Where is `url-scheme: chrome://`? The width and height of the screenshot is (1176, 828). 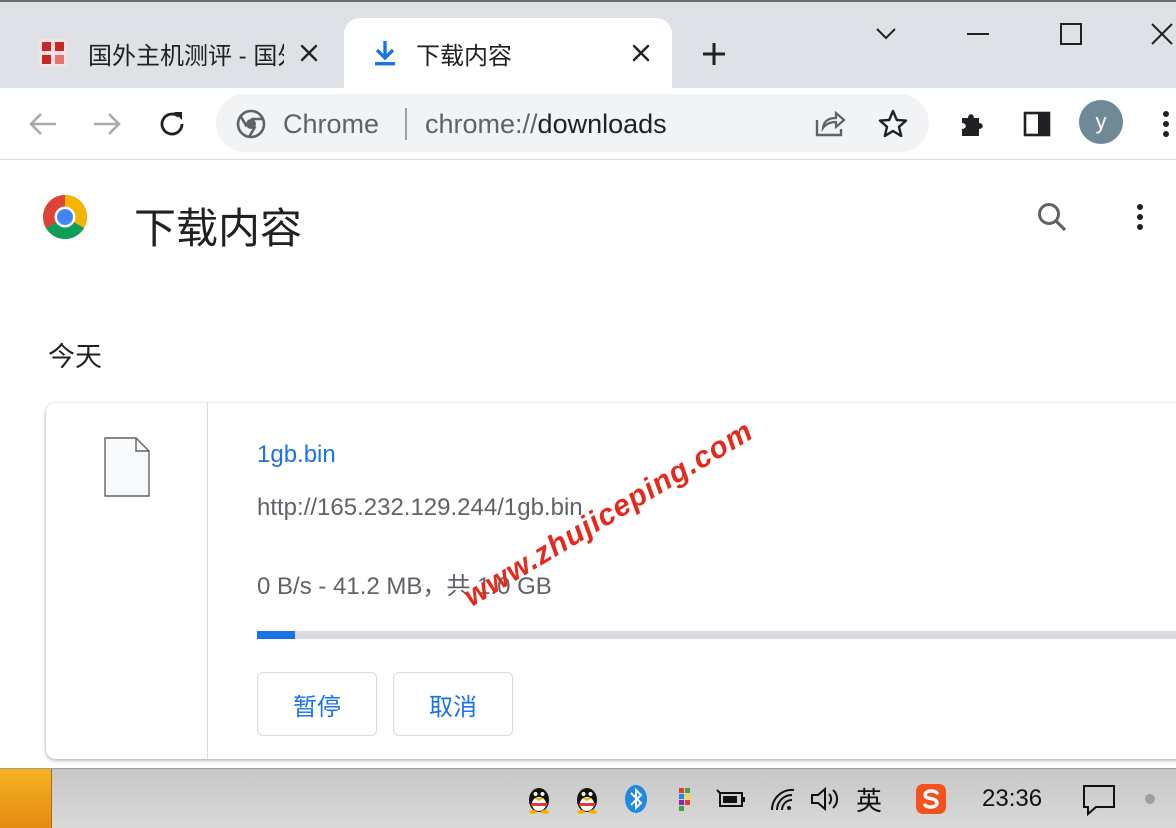 url-scheme: chrome:// is located at coordinates (481, 124).